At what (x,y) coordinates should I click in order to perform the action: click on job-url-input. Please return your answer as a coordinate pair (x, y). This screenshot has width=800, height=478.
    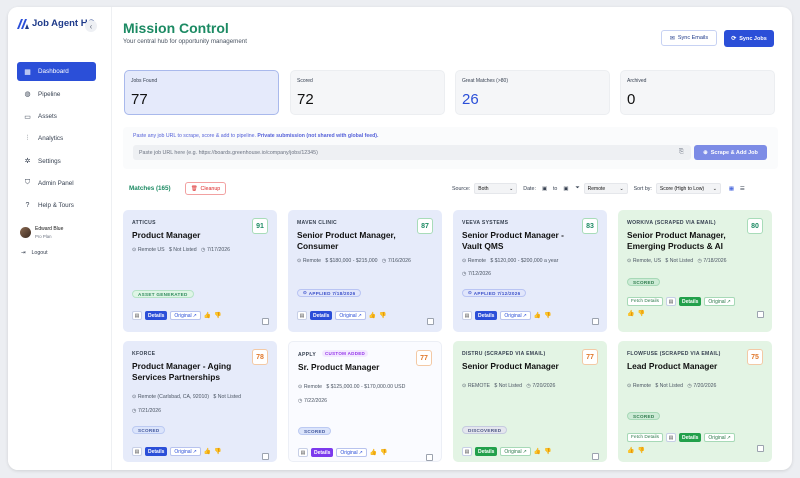
    Looking at the image, I should click on (412, 152).